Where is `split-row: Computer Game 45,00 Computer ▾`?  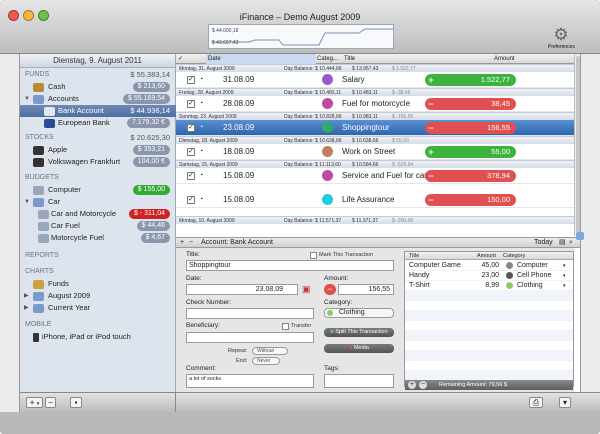
split-row: Computer Game 45,00 Computer ▾ is located at coordinates (489, 266).